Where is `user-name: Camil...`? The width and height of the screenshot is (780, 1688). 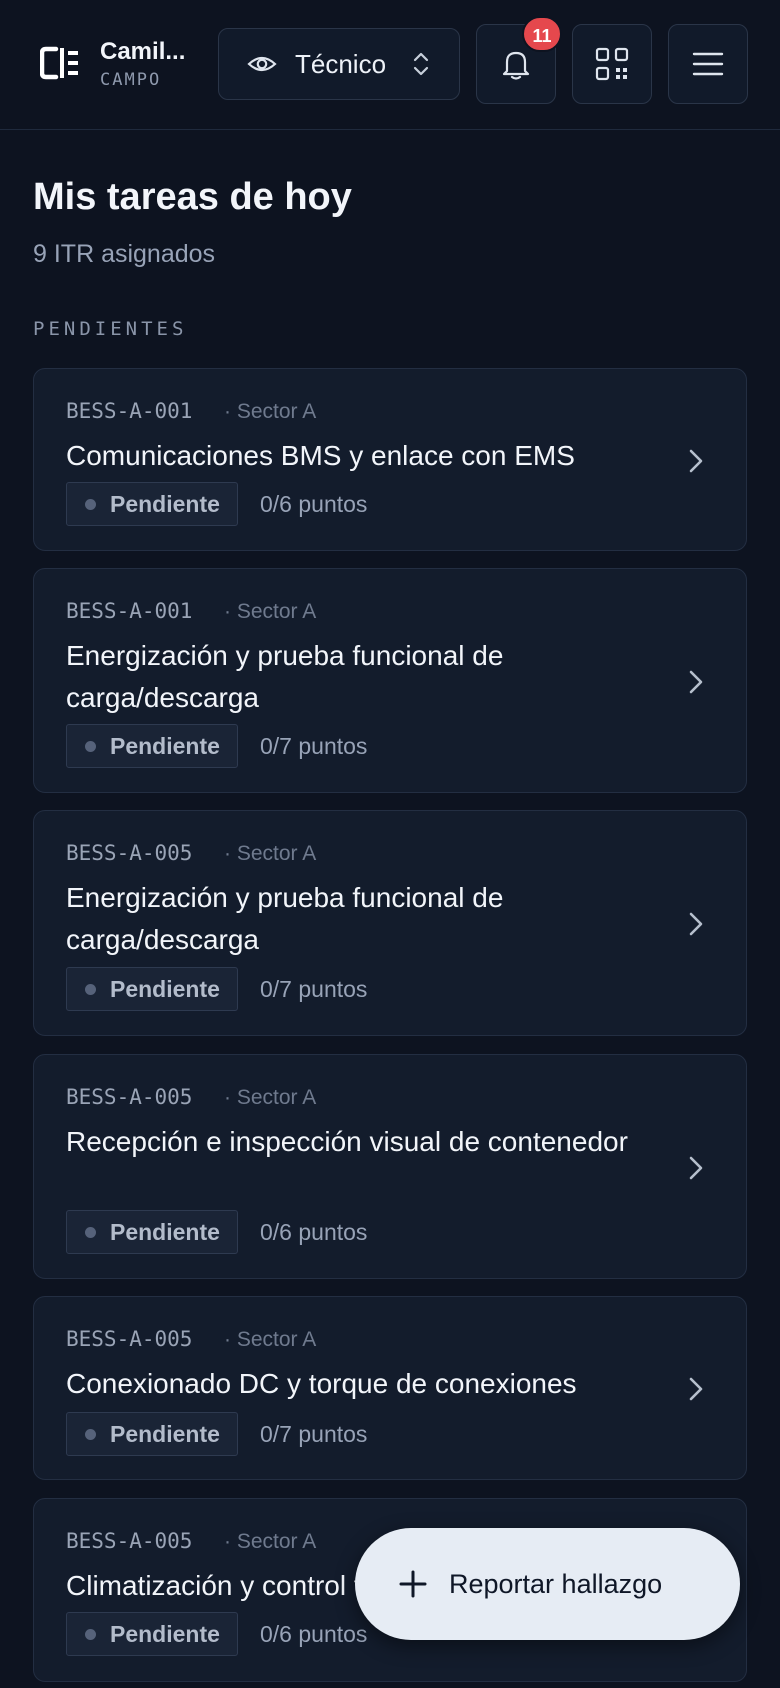
user-name: Camil... is located at coordinates (143, 51).